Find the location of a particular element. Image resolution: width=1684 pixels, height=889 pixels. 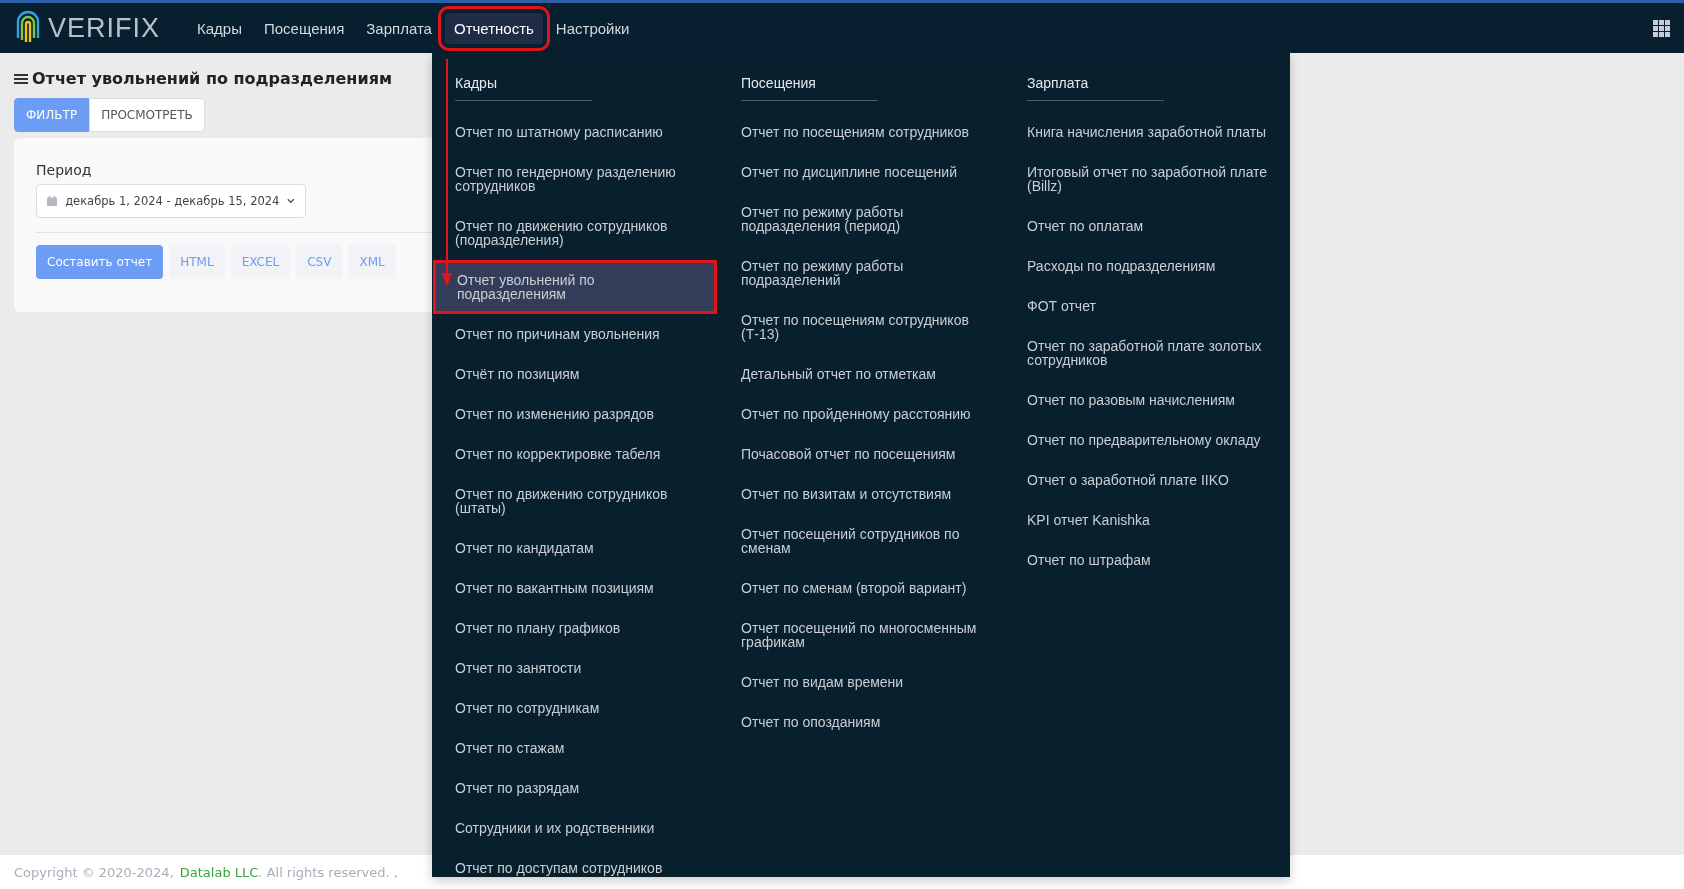

rights-text: . All rights reserved. , is located at coordinates (328, 872).